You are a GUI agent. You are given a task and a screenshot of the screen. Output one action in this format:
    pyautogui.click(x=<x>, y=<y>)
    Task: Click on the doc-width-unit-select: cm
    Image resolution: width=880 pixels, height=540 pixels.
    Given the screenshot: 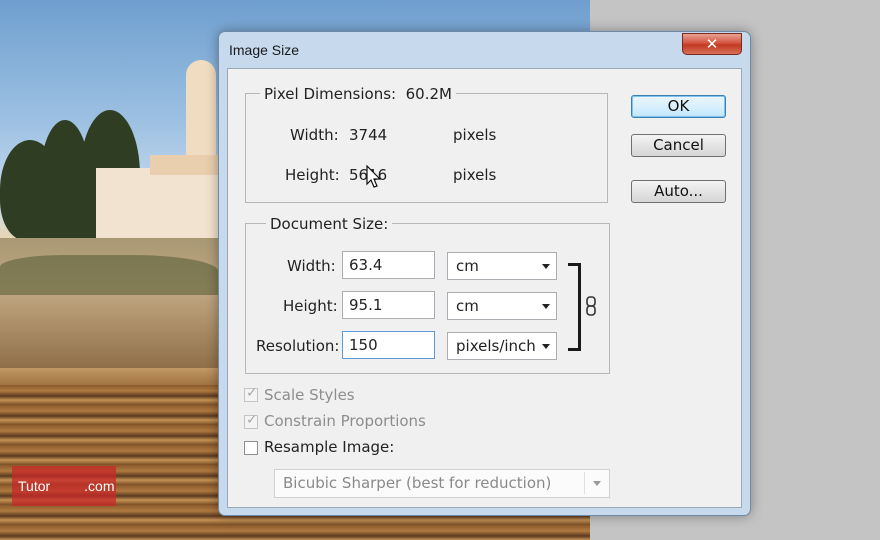 What is the action you would take?
    pyautogui.click(x=502, y=266)
    